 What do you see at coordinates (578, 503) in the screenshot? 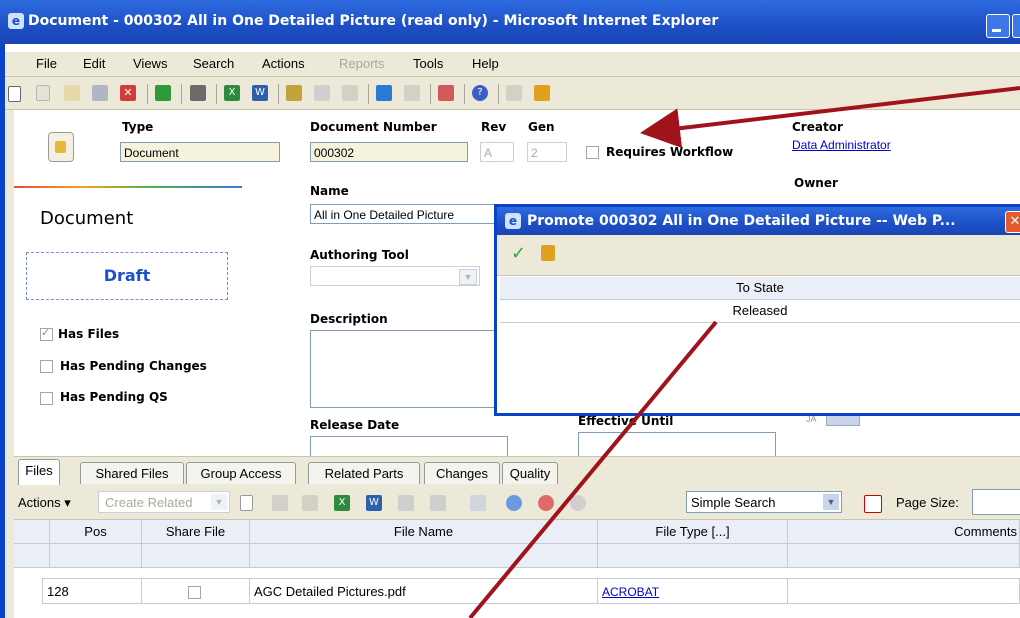
I see `search-icon` at bounding box center [578, 503].